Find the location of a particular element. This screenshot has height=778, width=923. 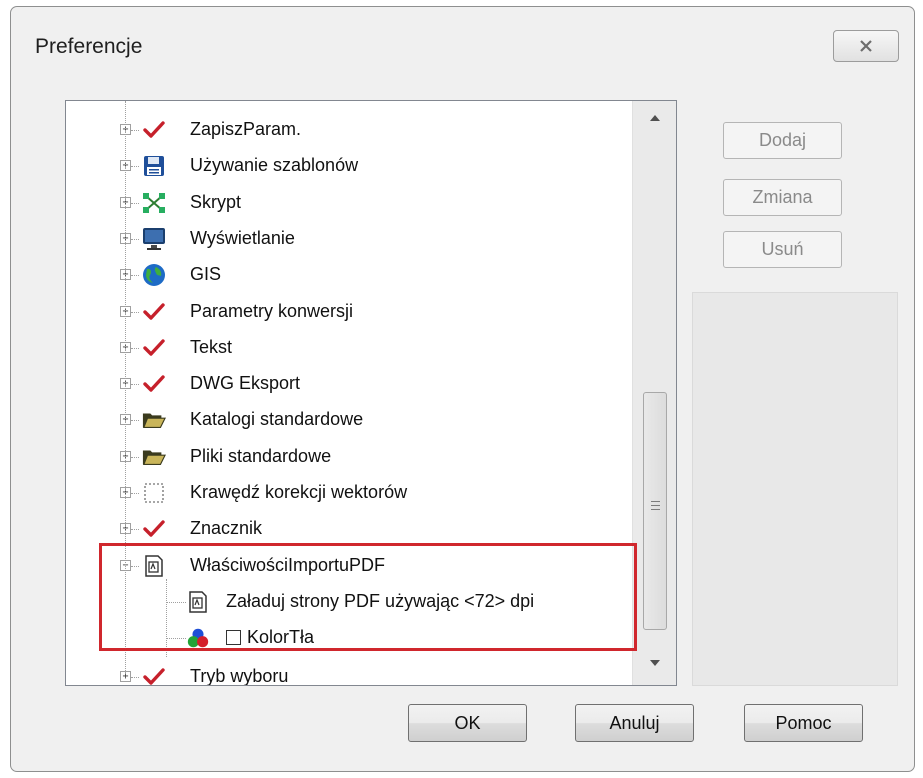

tree-item-label: ZapiszParam. is located at coordinates (246, 129).